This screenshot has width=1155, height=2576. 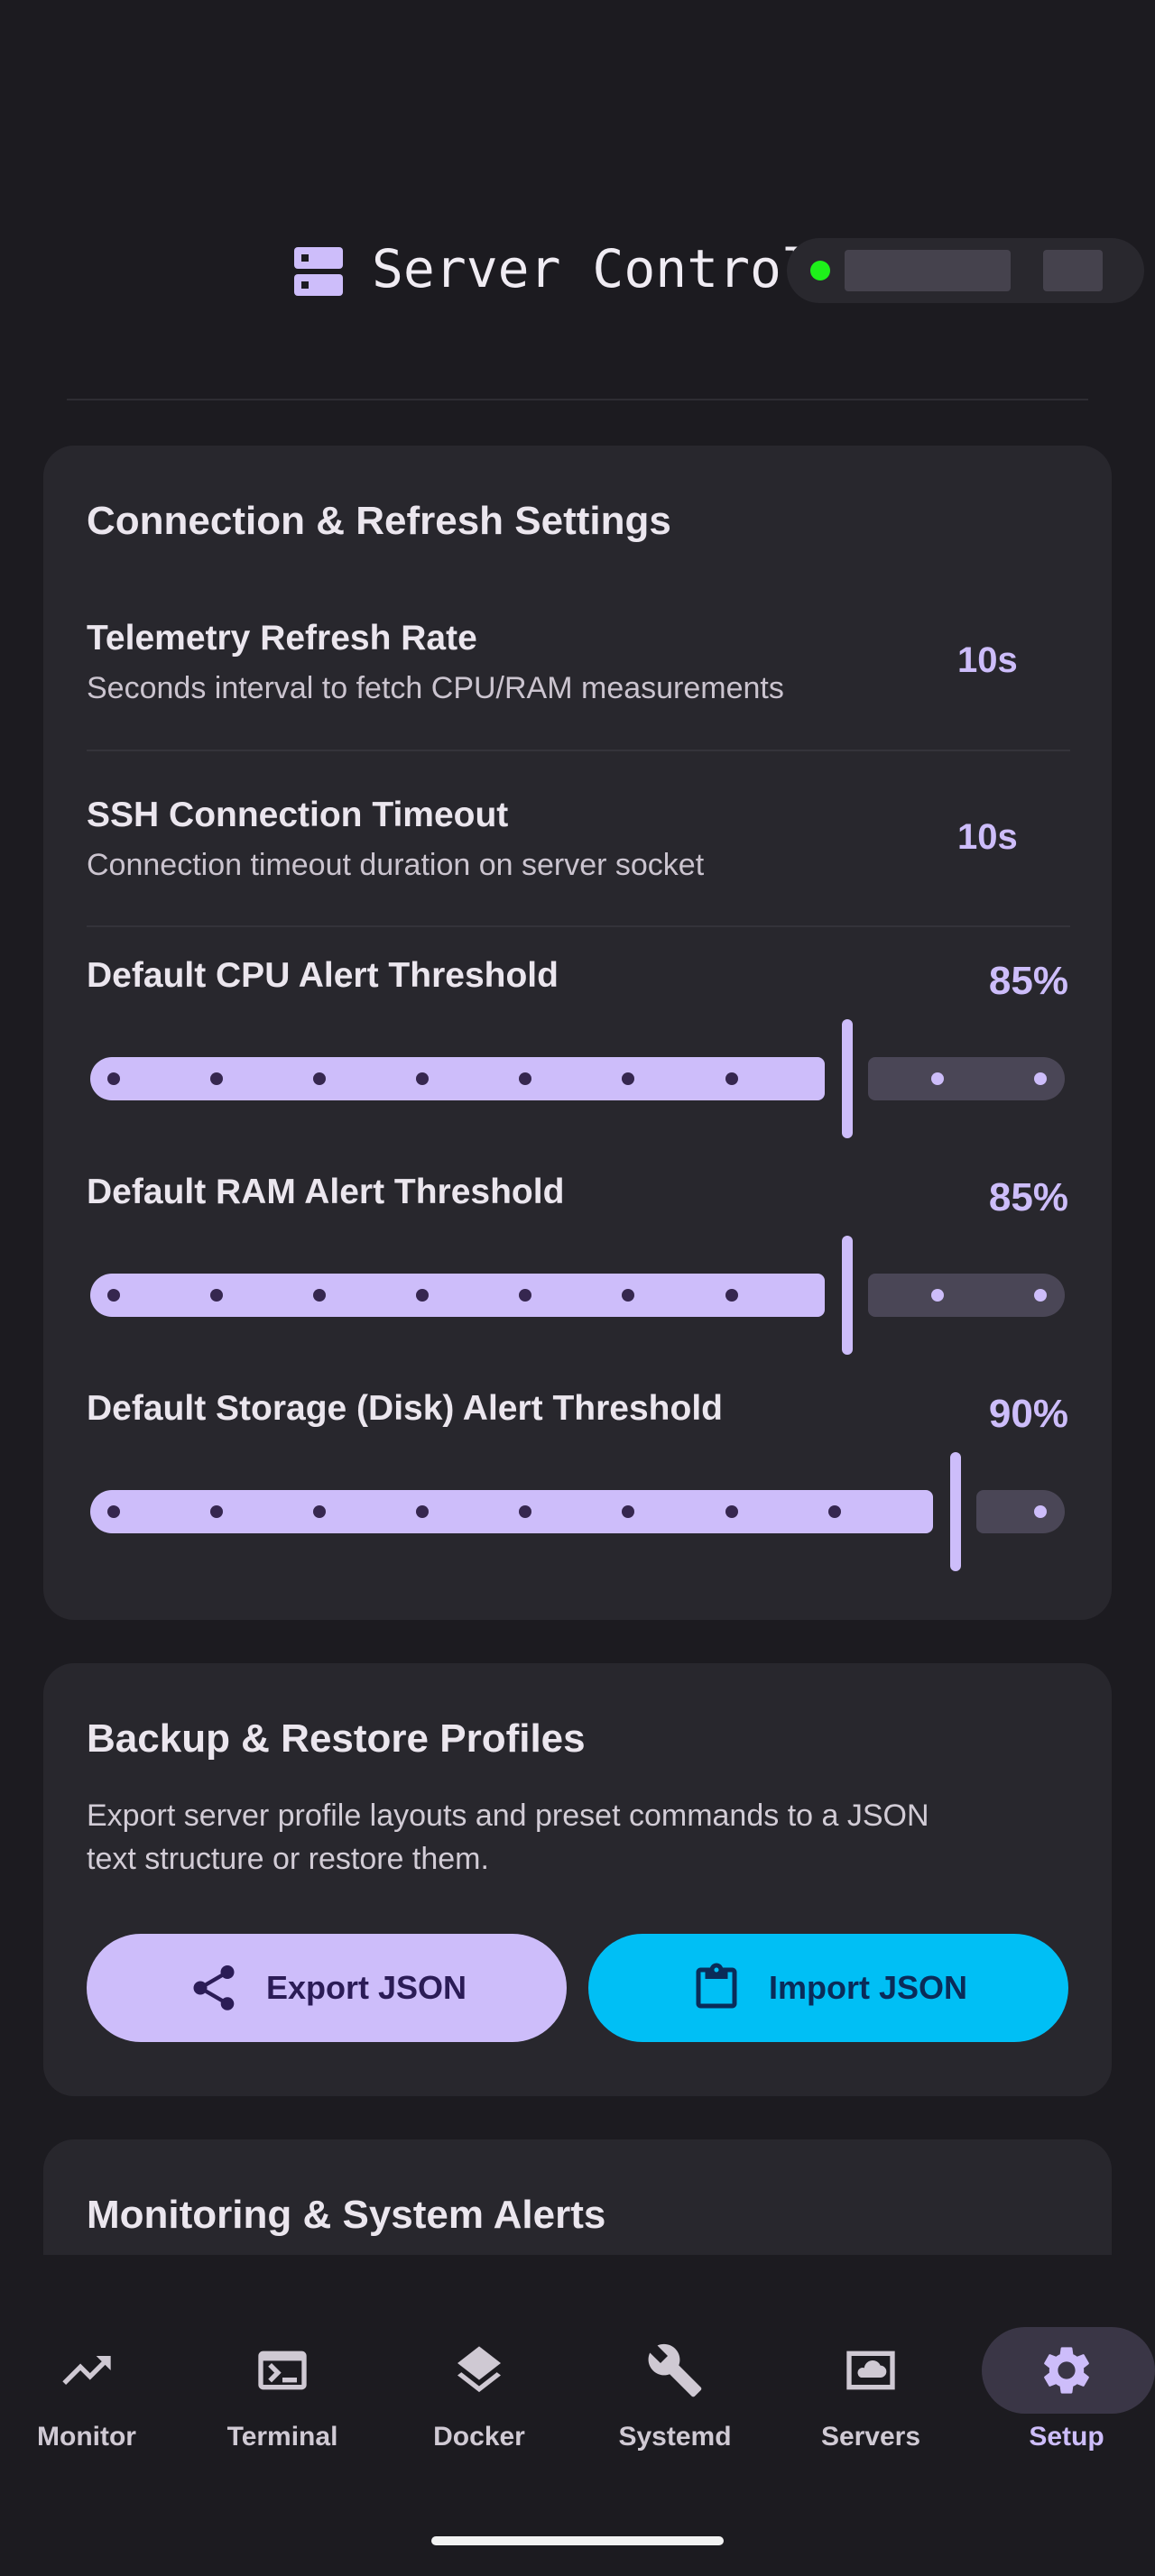 What do you see at coordinates (326, 1192) in the screenshot?
I see `ram-threshold-title: Default RAM Alert Threshold` at bounding box center [326, 1192].